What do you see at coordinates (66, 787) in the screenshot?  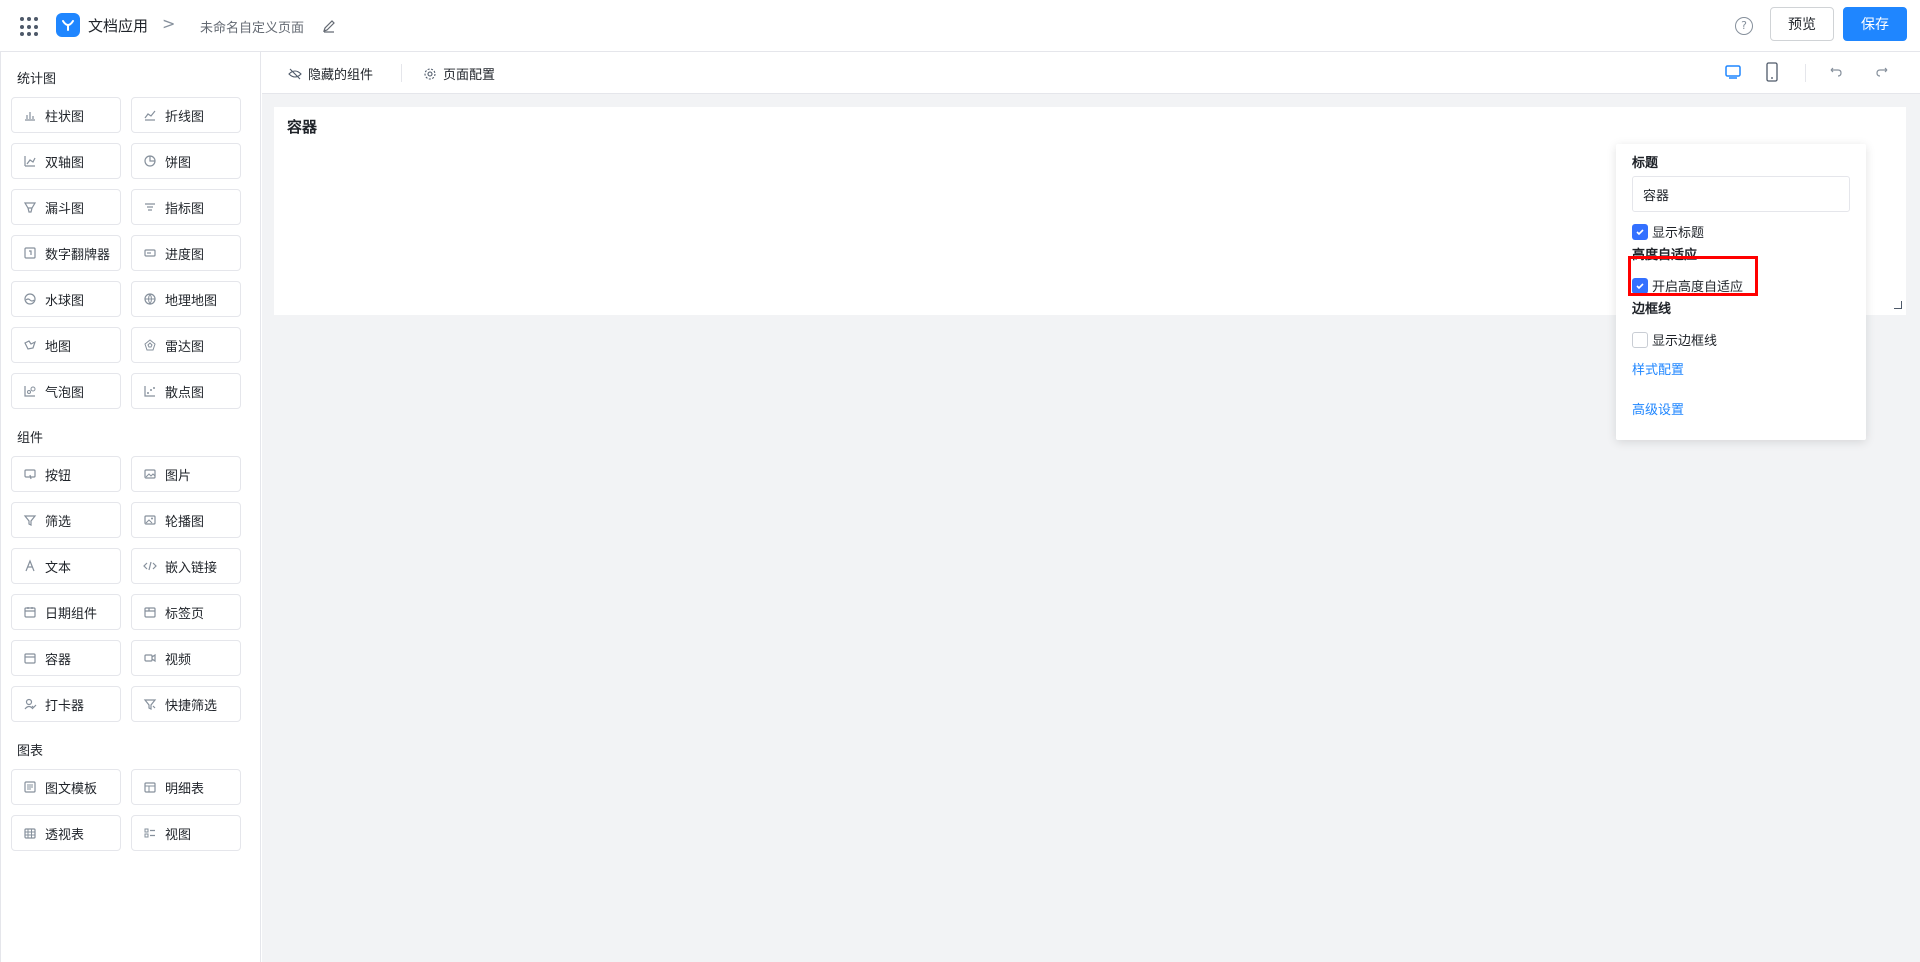 I see `component-rich-template: 图文模板` at bounding box center [66, 787].